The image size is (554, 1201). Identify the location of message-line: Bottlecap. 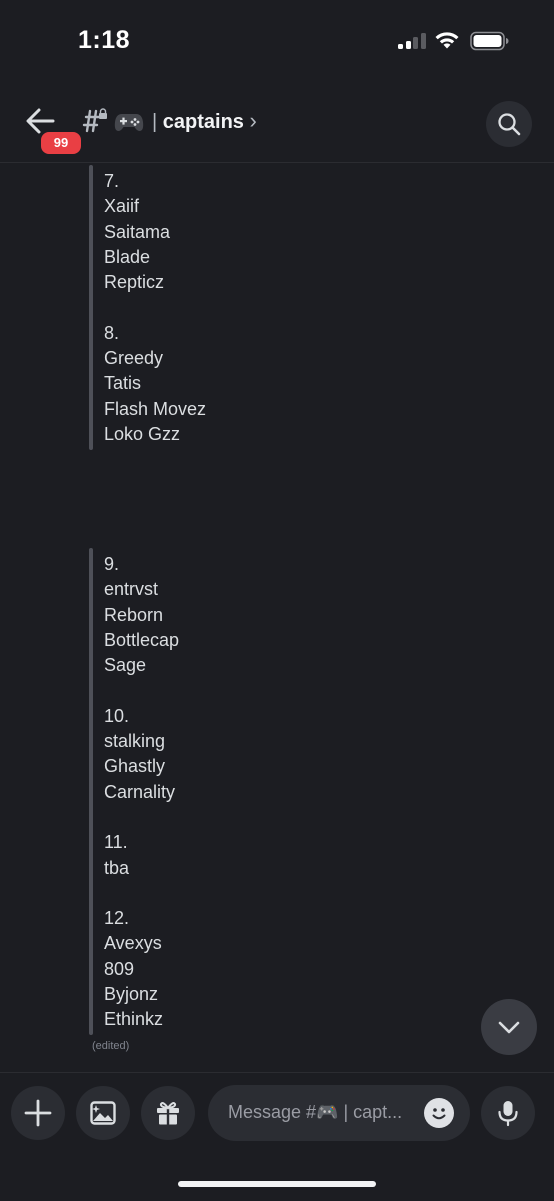
(142, 639).